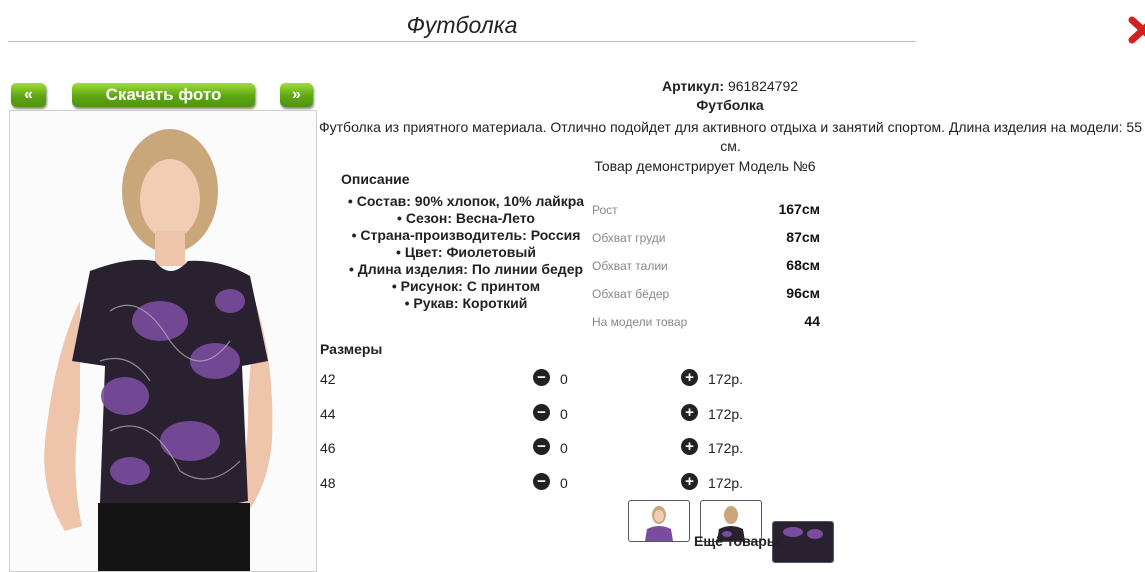 The image size is (1145, 572). I want to click on close-icon, so click(1136, 29).